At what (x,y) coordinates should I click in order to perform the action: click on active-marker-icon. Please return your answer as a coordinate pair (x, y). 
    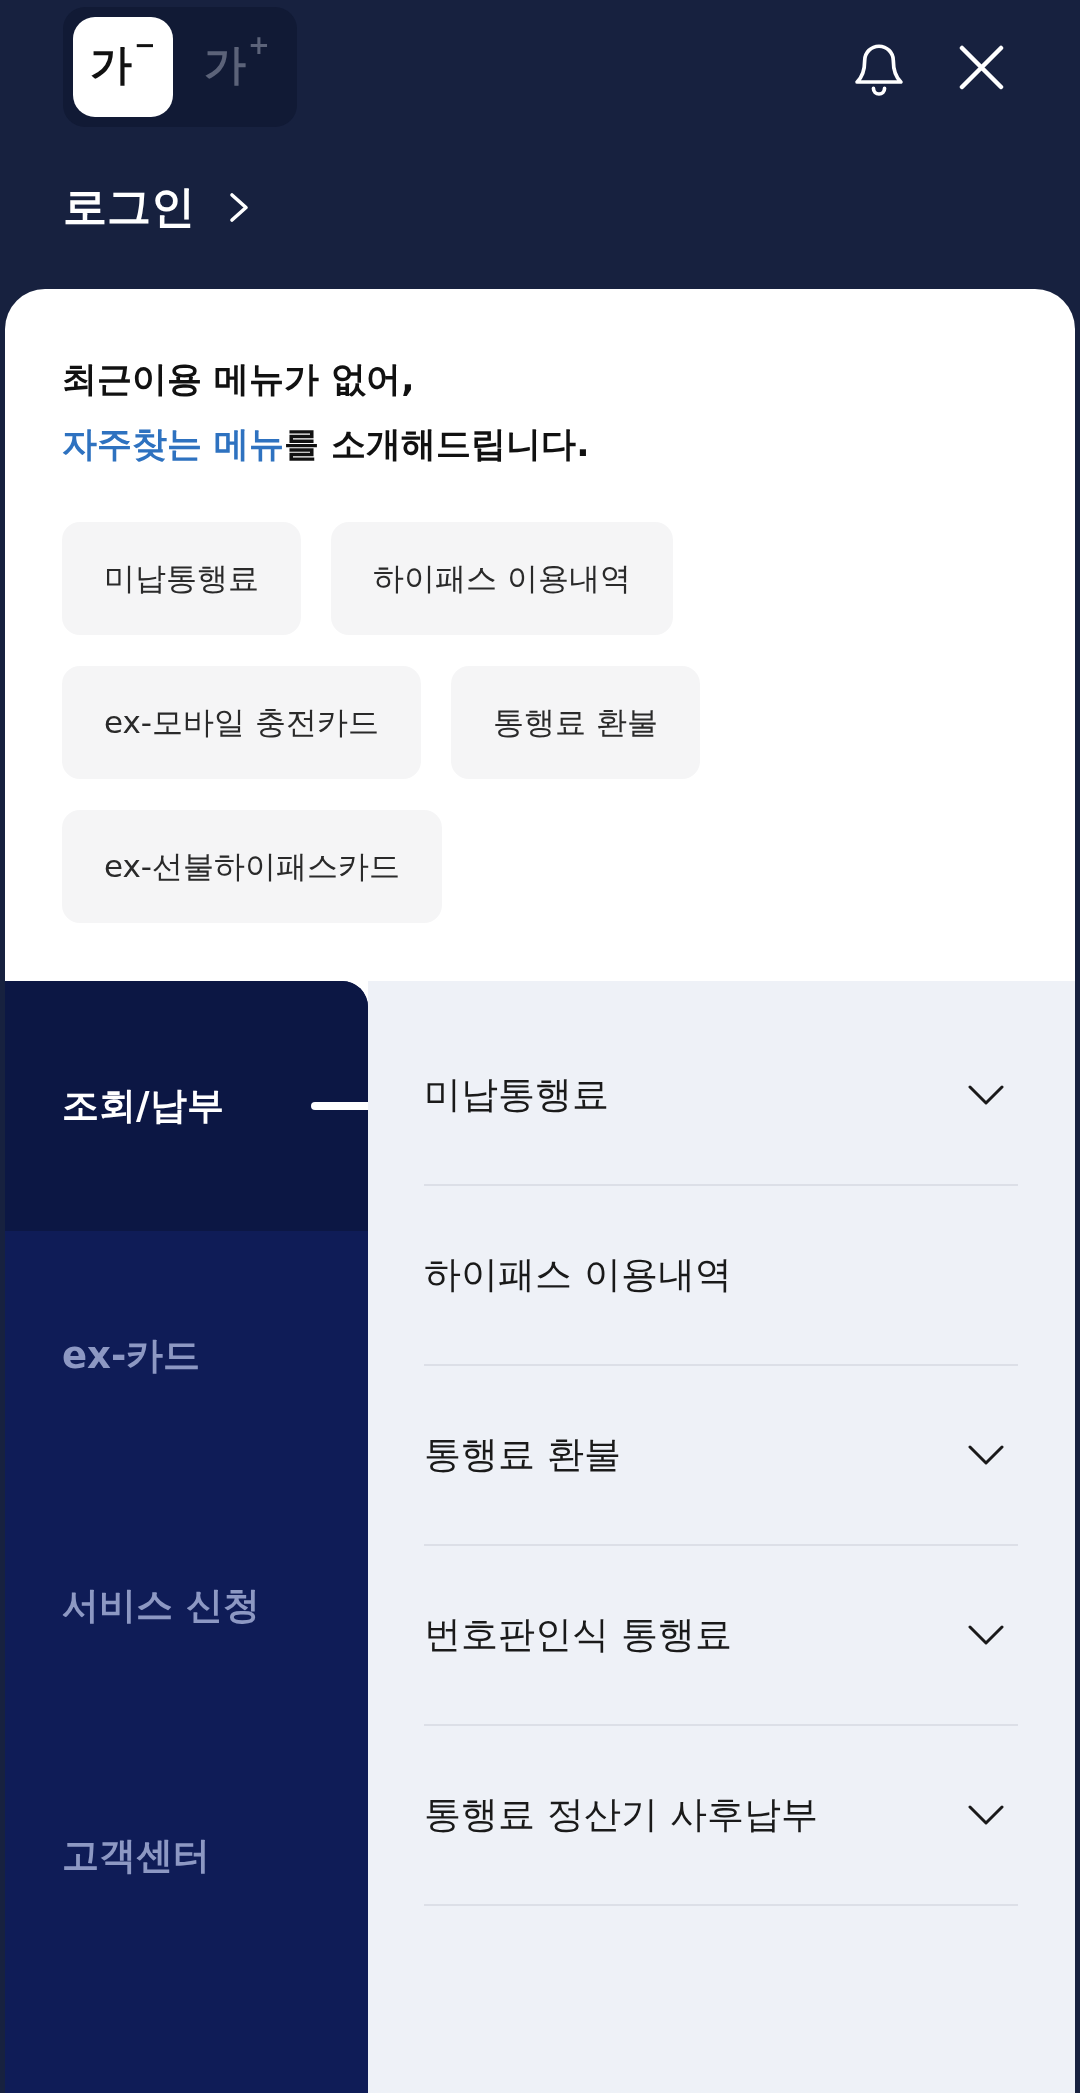
    Looking at the image, I should click on (339, 1106).